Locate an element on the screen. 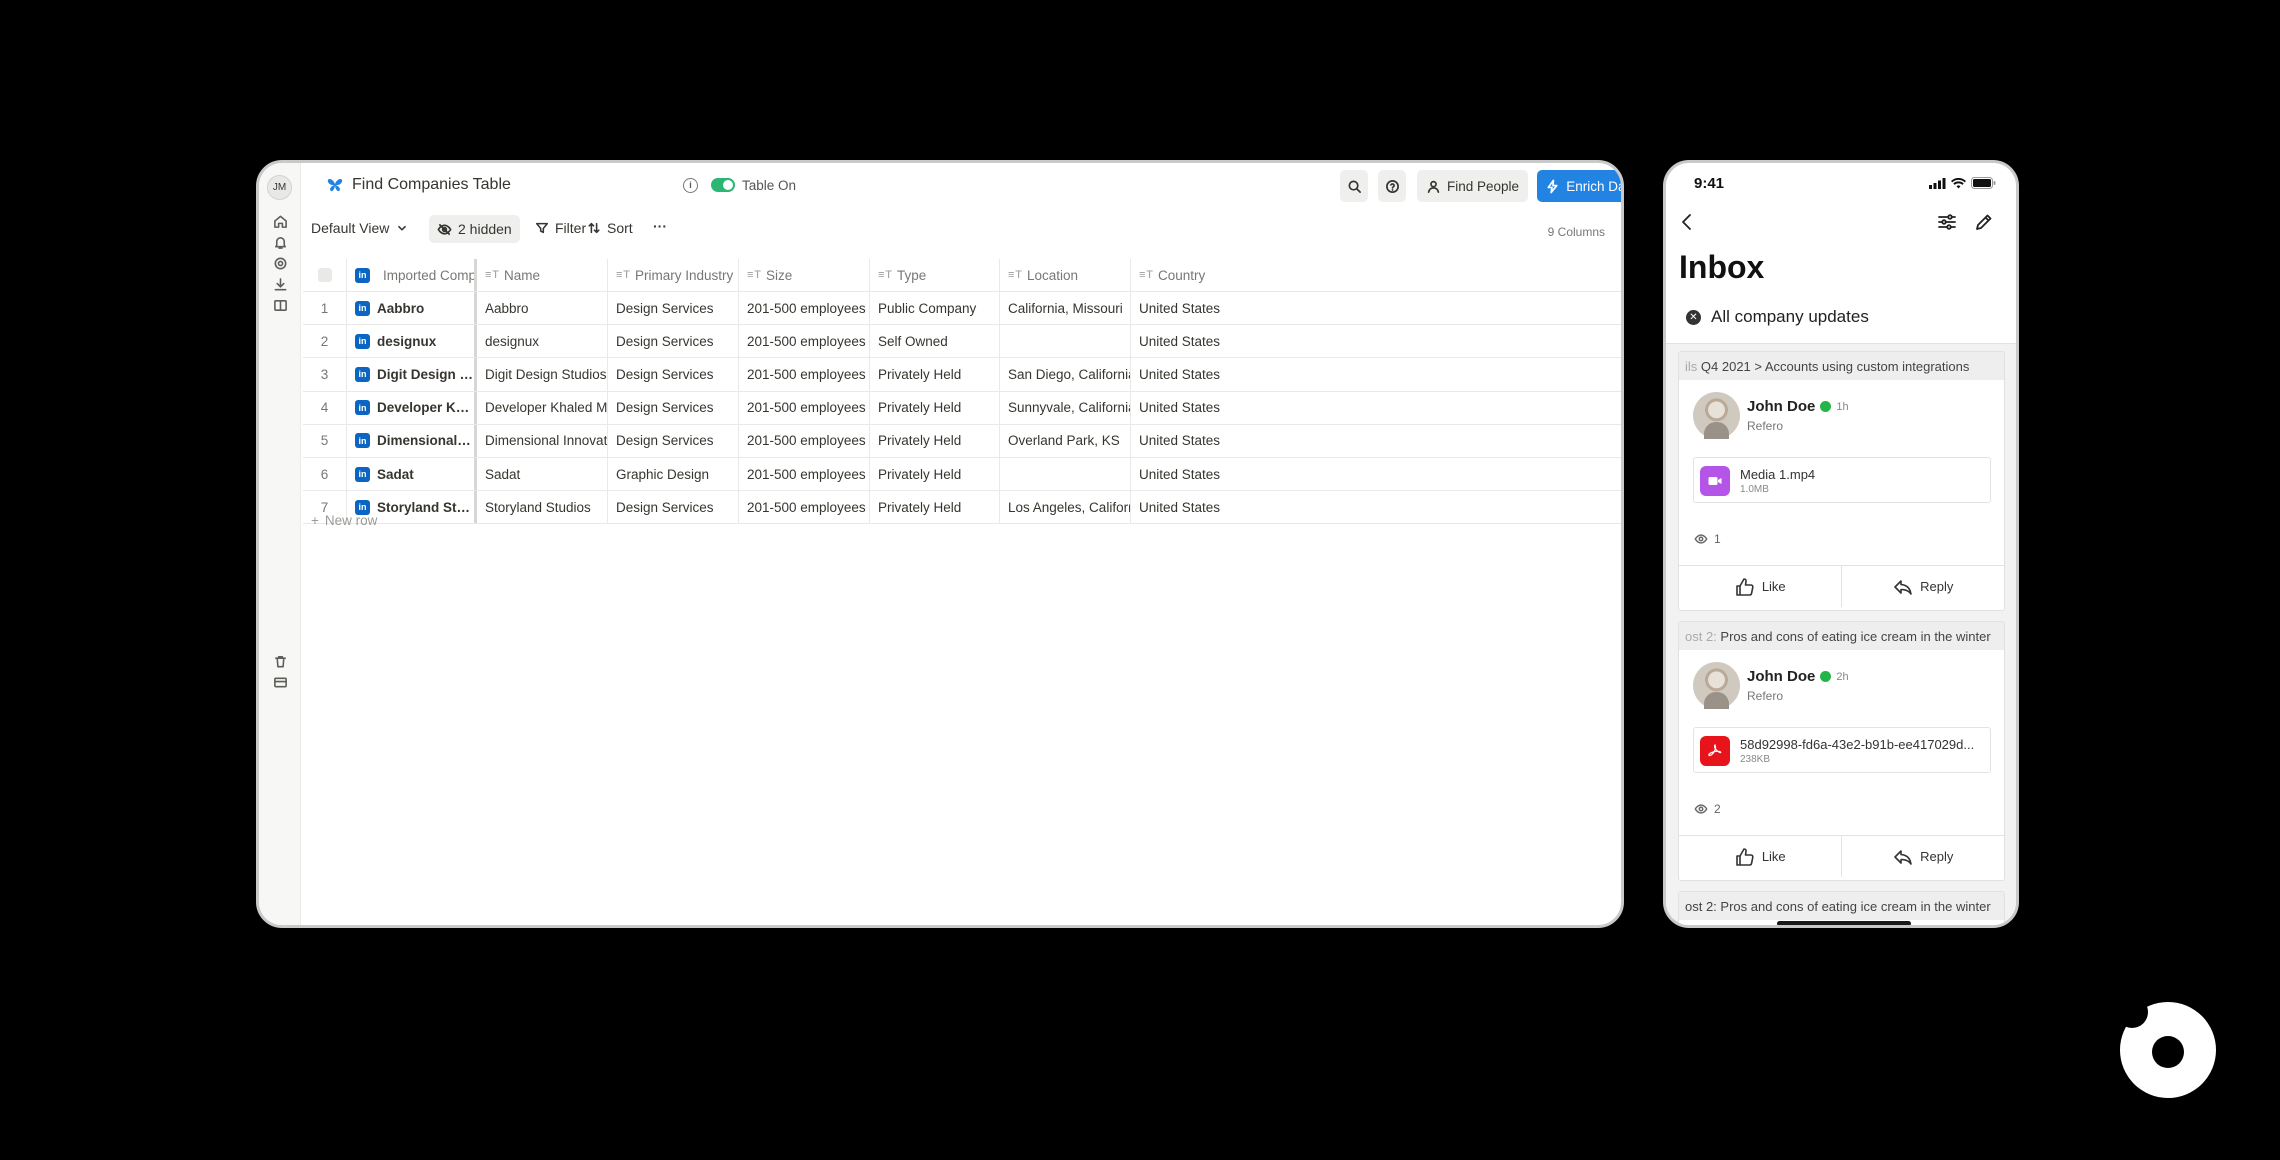 The image size is (2280, 1160). location-cell: Overland Park, KS is located at coordinates (1065, 440).